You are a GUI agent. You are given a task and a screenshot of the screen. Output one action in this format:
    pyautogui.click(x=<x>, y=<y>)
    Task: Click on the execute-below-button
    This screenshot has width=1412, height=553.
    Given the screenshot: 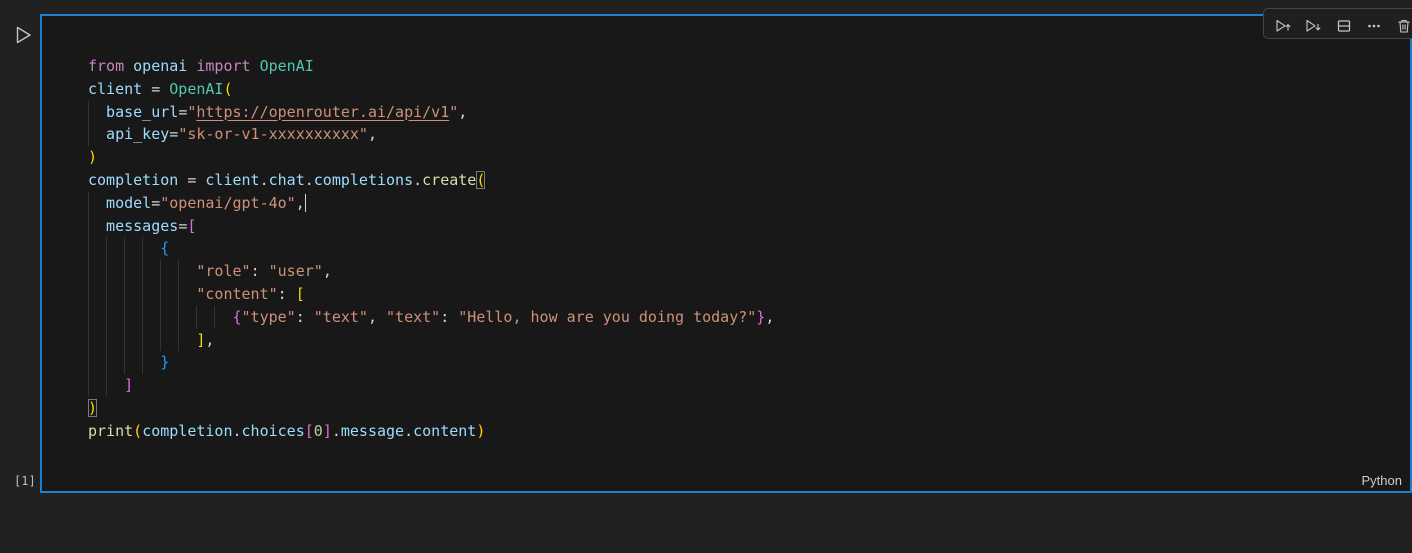 What is the action you would take?
    pyautogui.click(x=1313, y=26)
    